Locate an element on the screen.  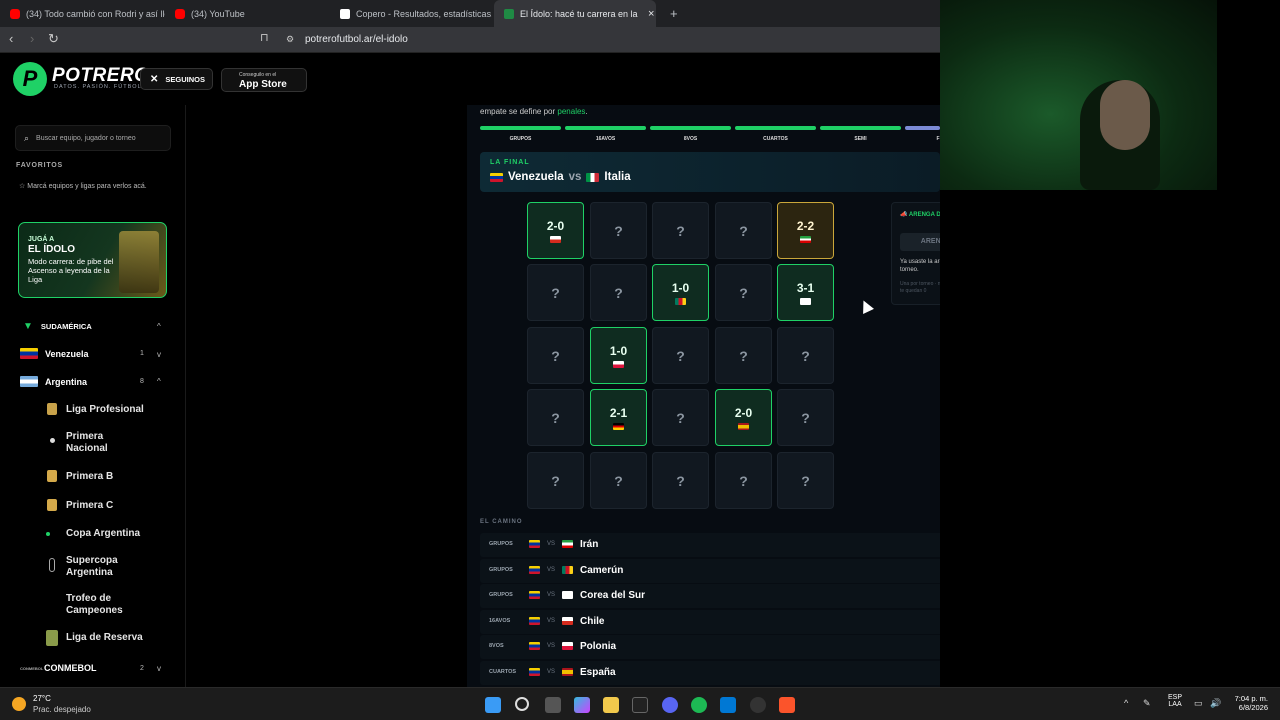
path-row: GRUPOSVSIrán2-2 is located at coordinates (730, 545).